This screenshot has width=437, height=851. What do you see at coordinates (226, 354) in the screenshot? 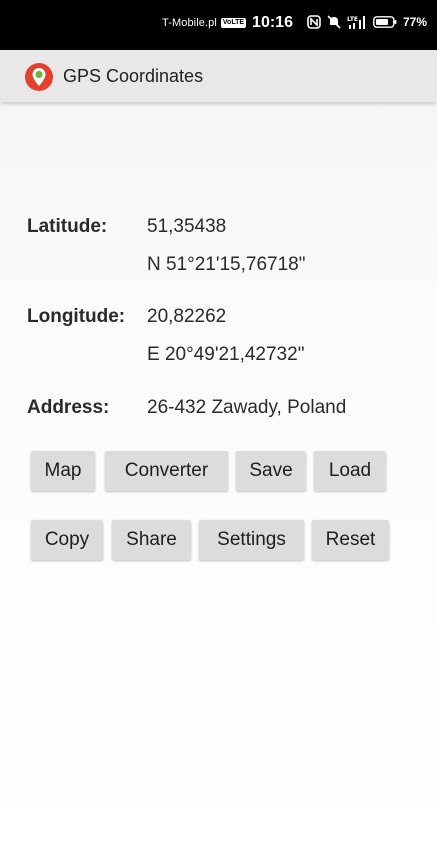
I see `longitude-dms-value: E 20°49'21,42732"` at bounding box center [226, 354].